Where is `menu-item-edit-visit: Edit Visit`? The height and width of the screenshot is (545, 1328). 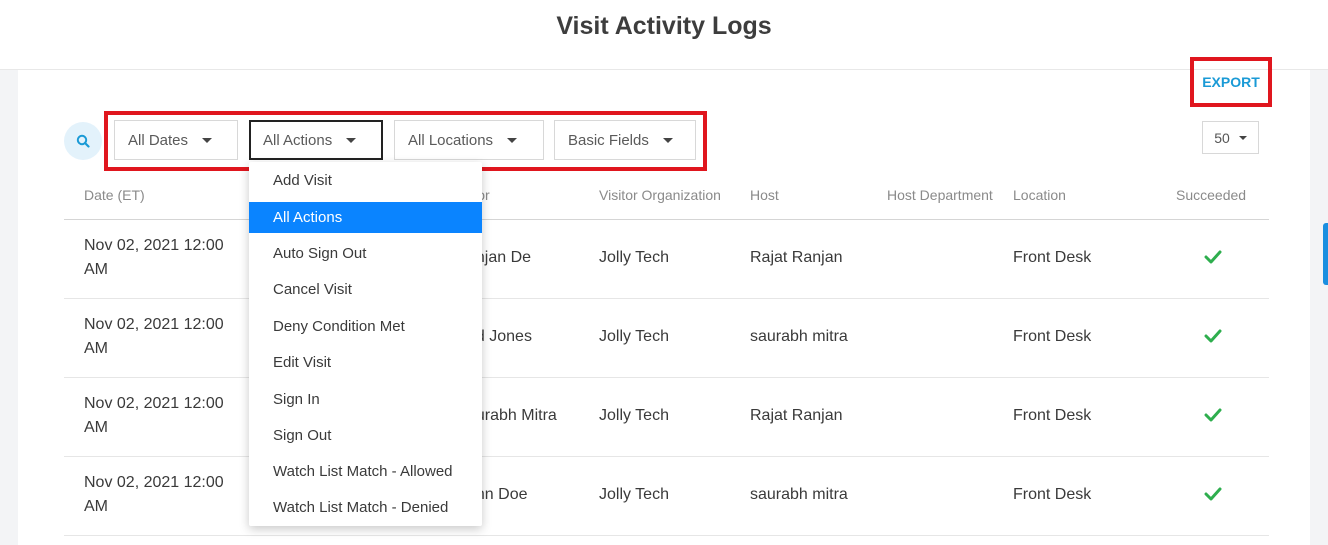
menu-item-edit-visit: Edit Visit is located at coordinates (365, 362).